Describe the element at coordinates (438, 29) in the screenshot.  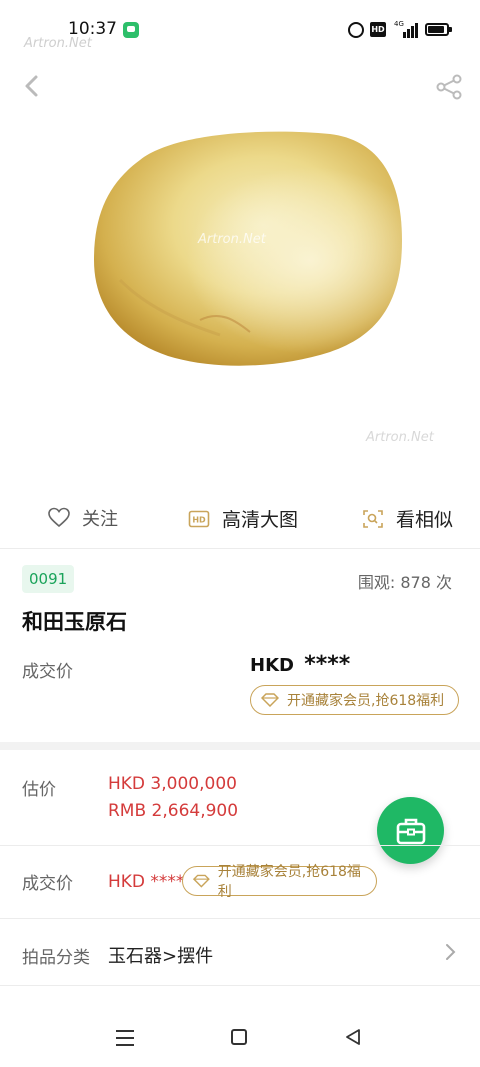
I see `battery-icon` at that location.